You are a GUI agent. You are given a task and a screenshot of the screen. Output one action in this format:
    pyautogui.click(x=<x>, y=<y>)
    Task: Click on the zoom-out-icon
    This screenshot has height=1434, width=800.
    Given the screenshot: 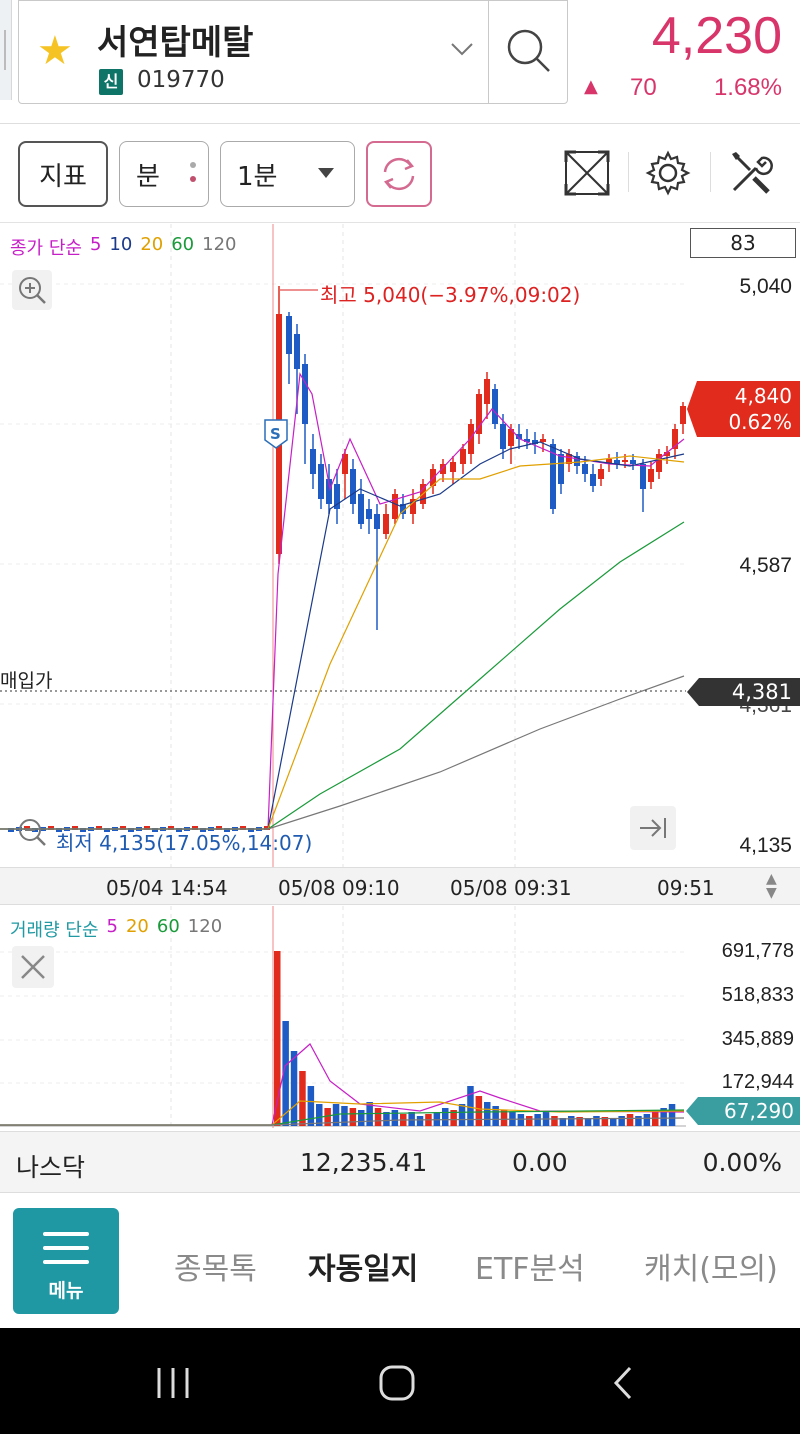 What is the action you would take?
    pyautogui.click(x=32, y=832)
    